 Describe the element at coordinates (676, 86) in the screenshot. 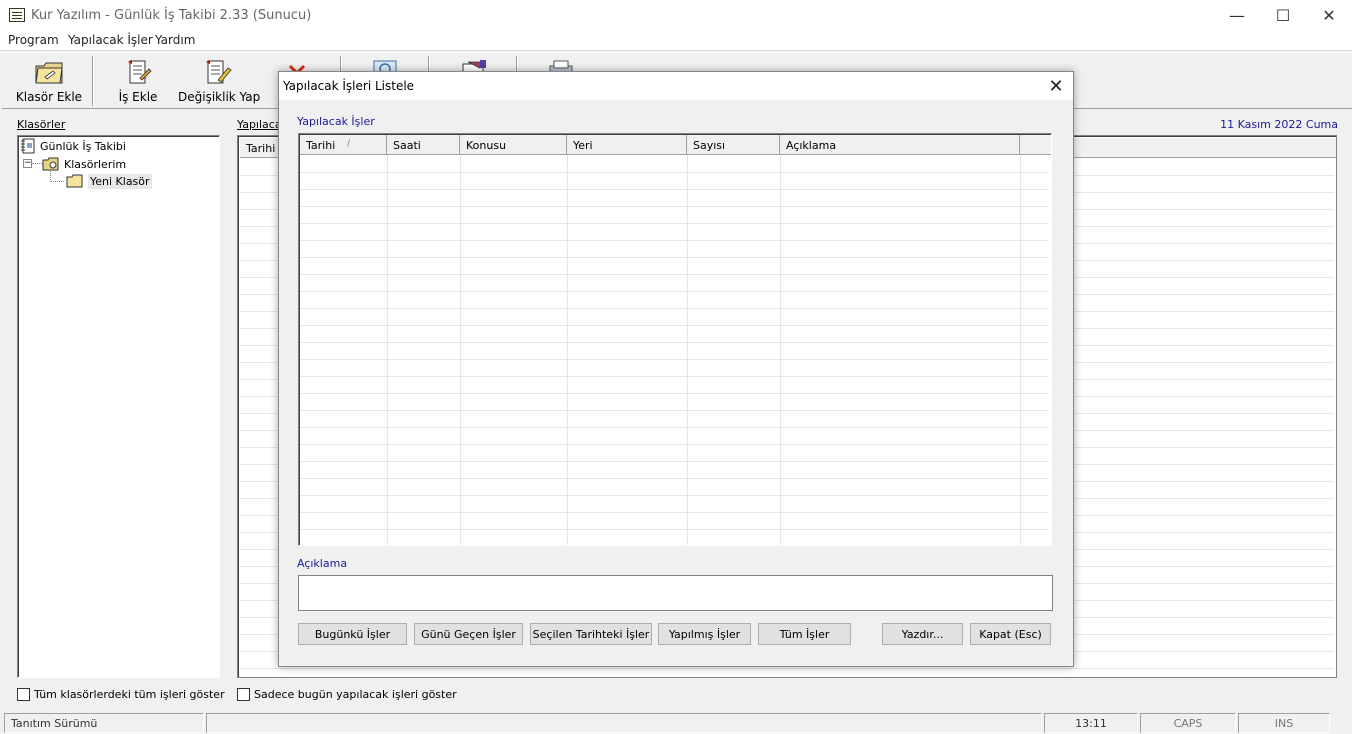

I see `dialog-title-bar: Yapılacak İşleri Listele ✕` at that location.